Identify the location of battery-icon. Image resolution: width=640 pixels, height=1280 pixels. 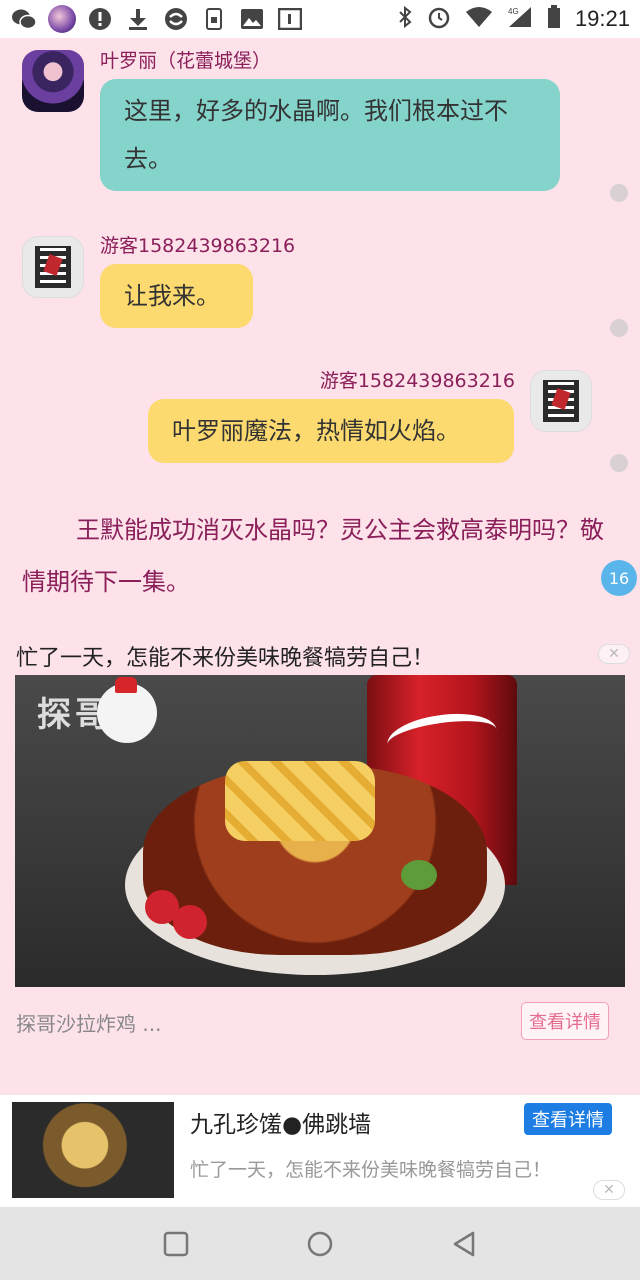
(554, 19).